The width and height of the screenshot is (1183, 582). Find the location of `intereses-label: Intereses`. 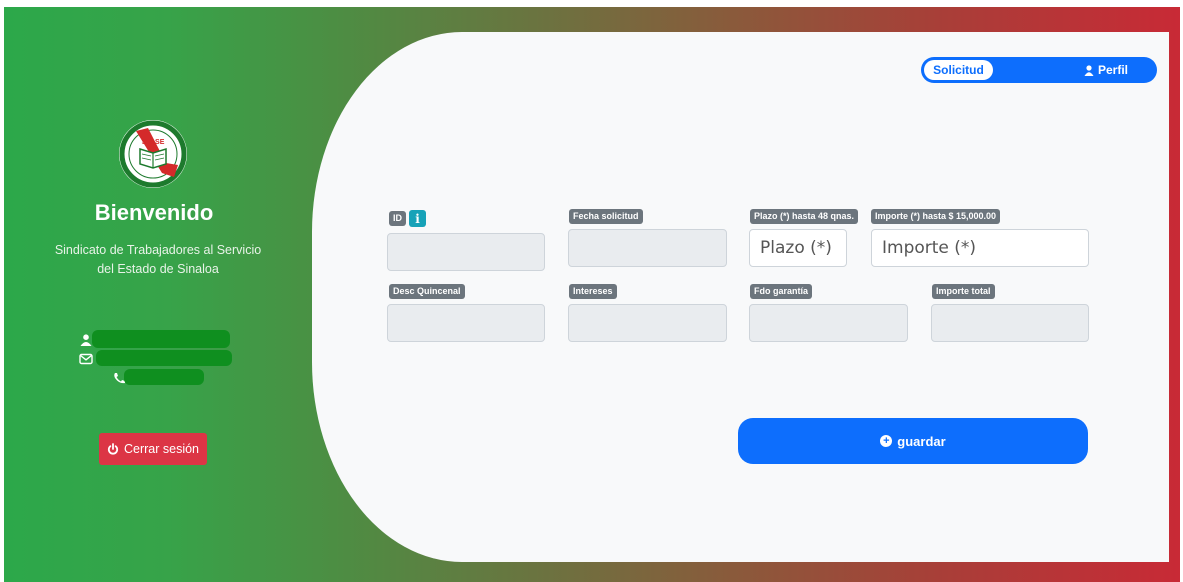

intereses-label: Intereses is located at coordinates (593, 291).